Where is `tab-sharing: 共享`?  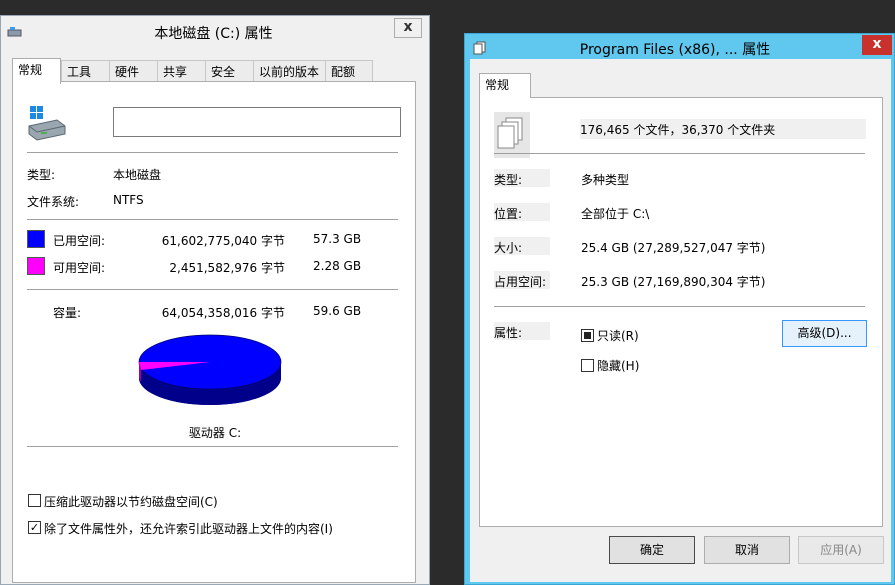
tab-sharing: 共享 is located at coordinates (181, 70).